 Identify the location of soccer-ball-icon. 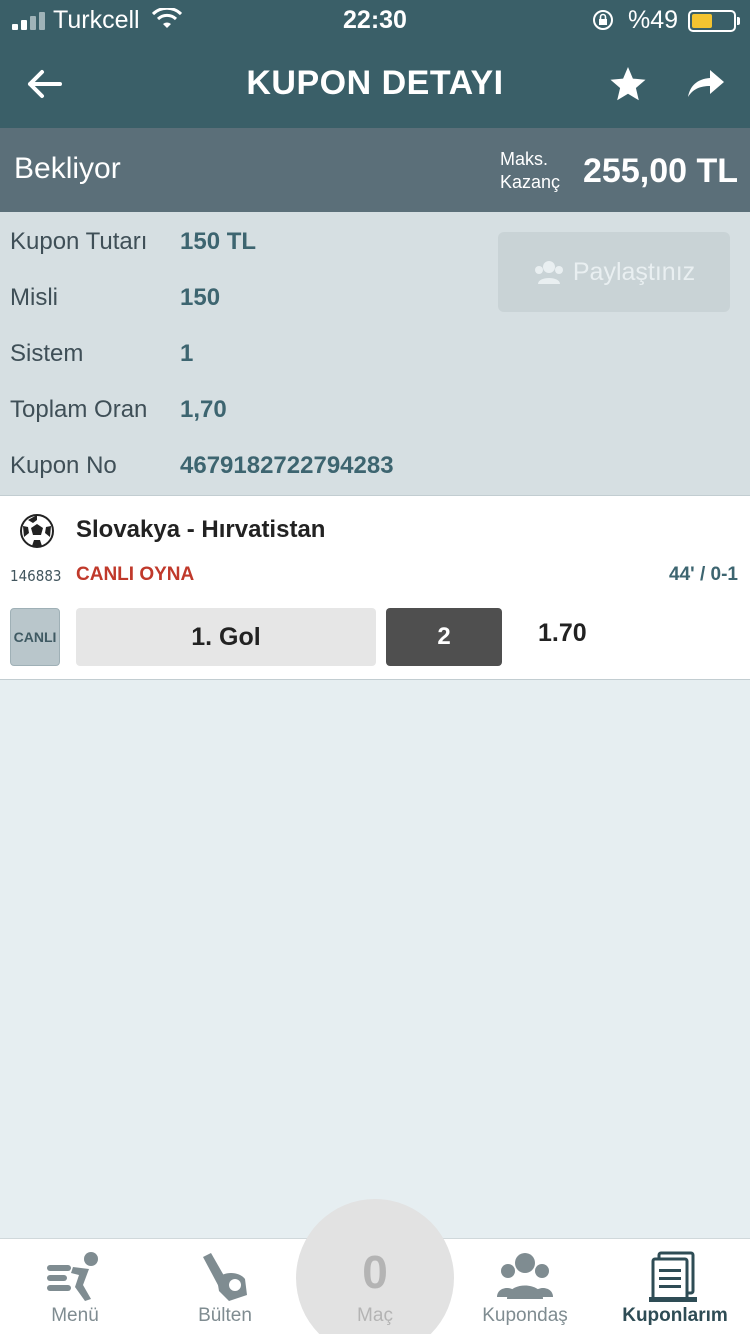
(37, 531).